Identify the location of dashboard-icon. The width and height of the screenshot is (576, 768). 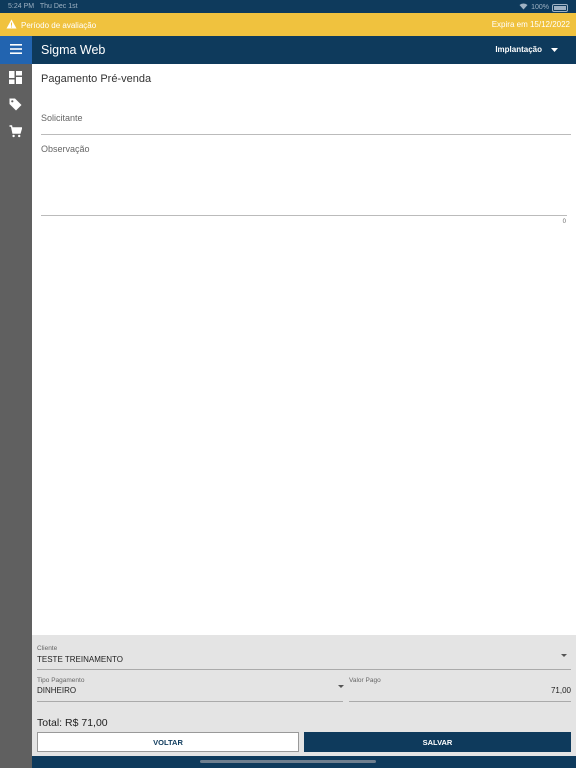
(16, 78).